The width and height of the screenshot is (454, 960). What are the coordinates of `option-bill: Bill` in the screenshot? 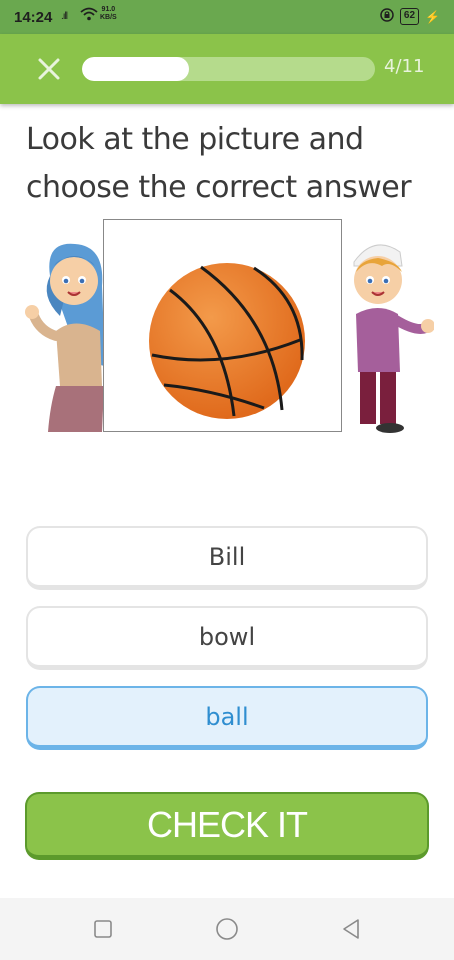 It's located at (227, 558).